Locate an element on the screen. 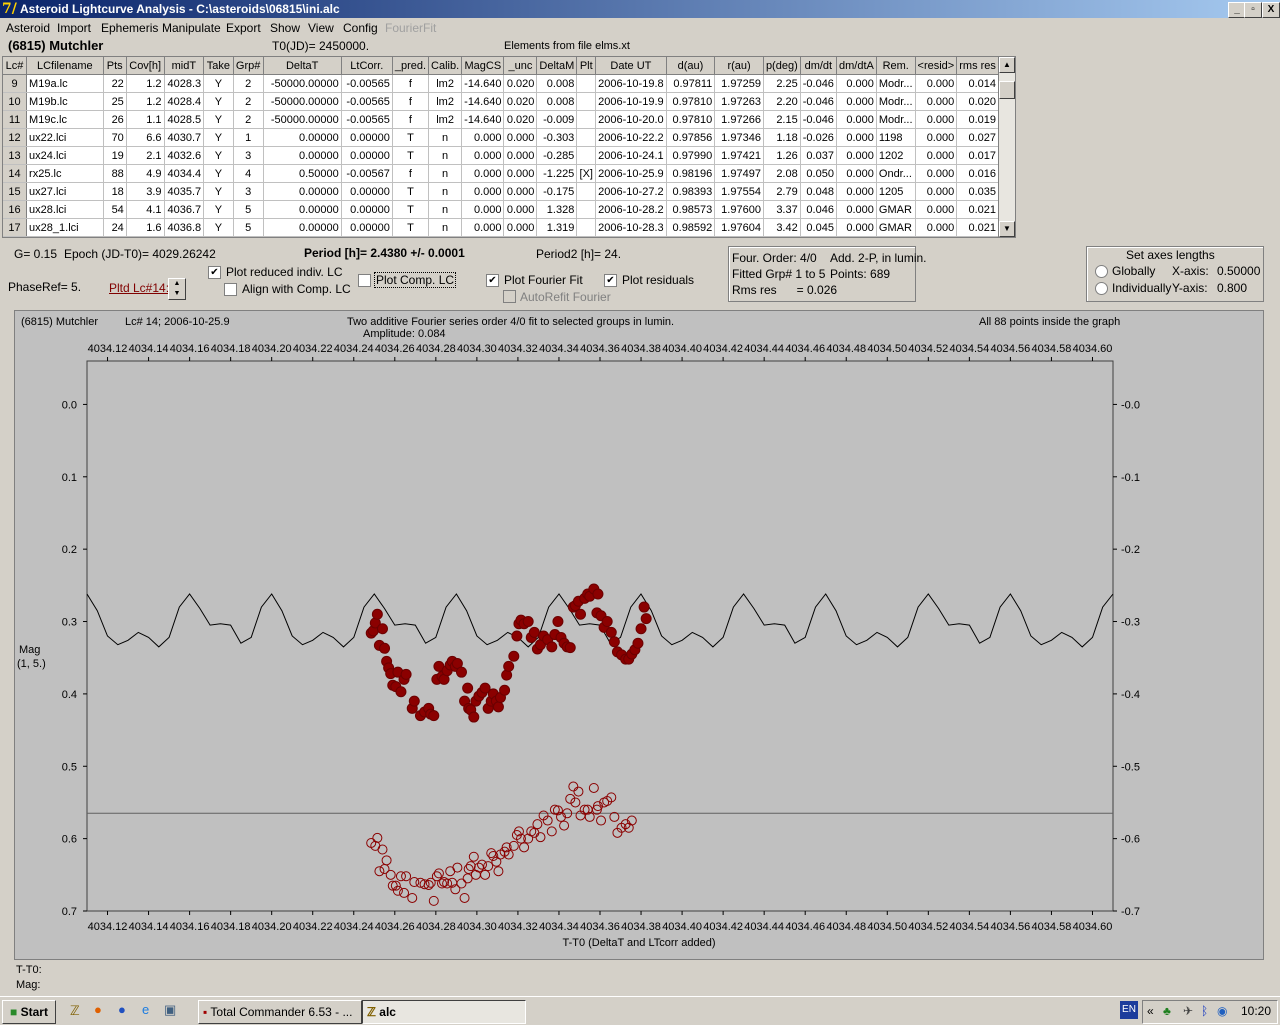 This screenshot has width=1280, height=1025. table-cell: 2 is located at coordinates (248, 101).